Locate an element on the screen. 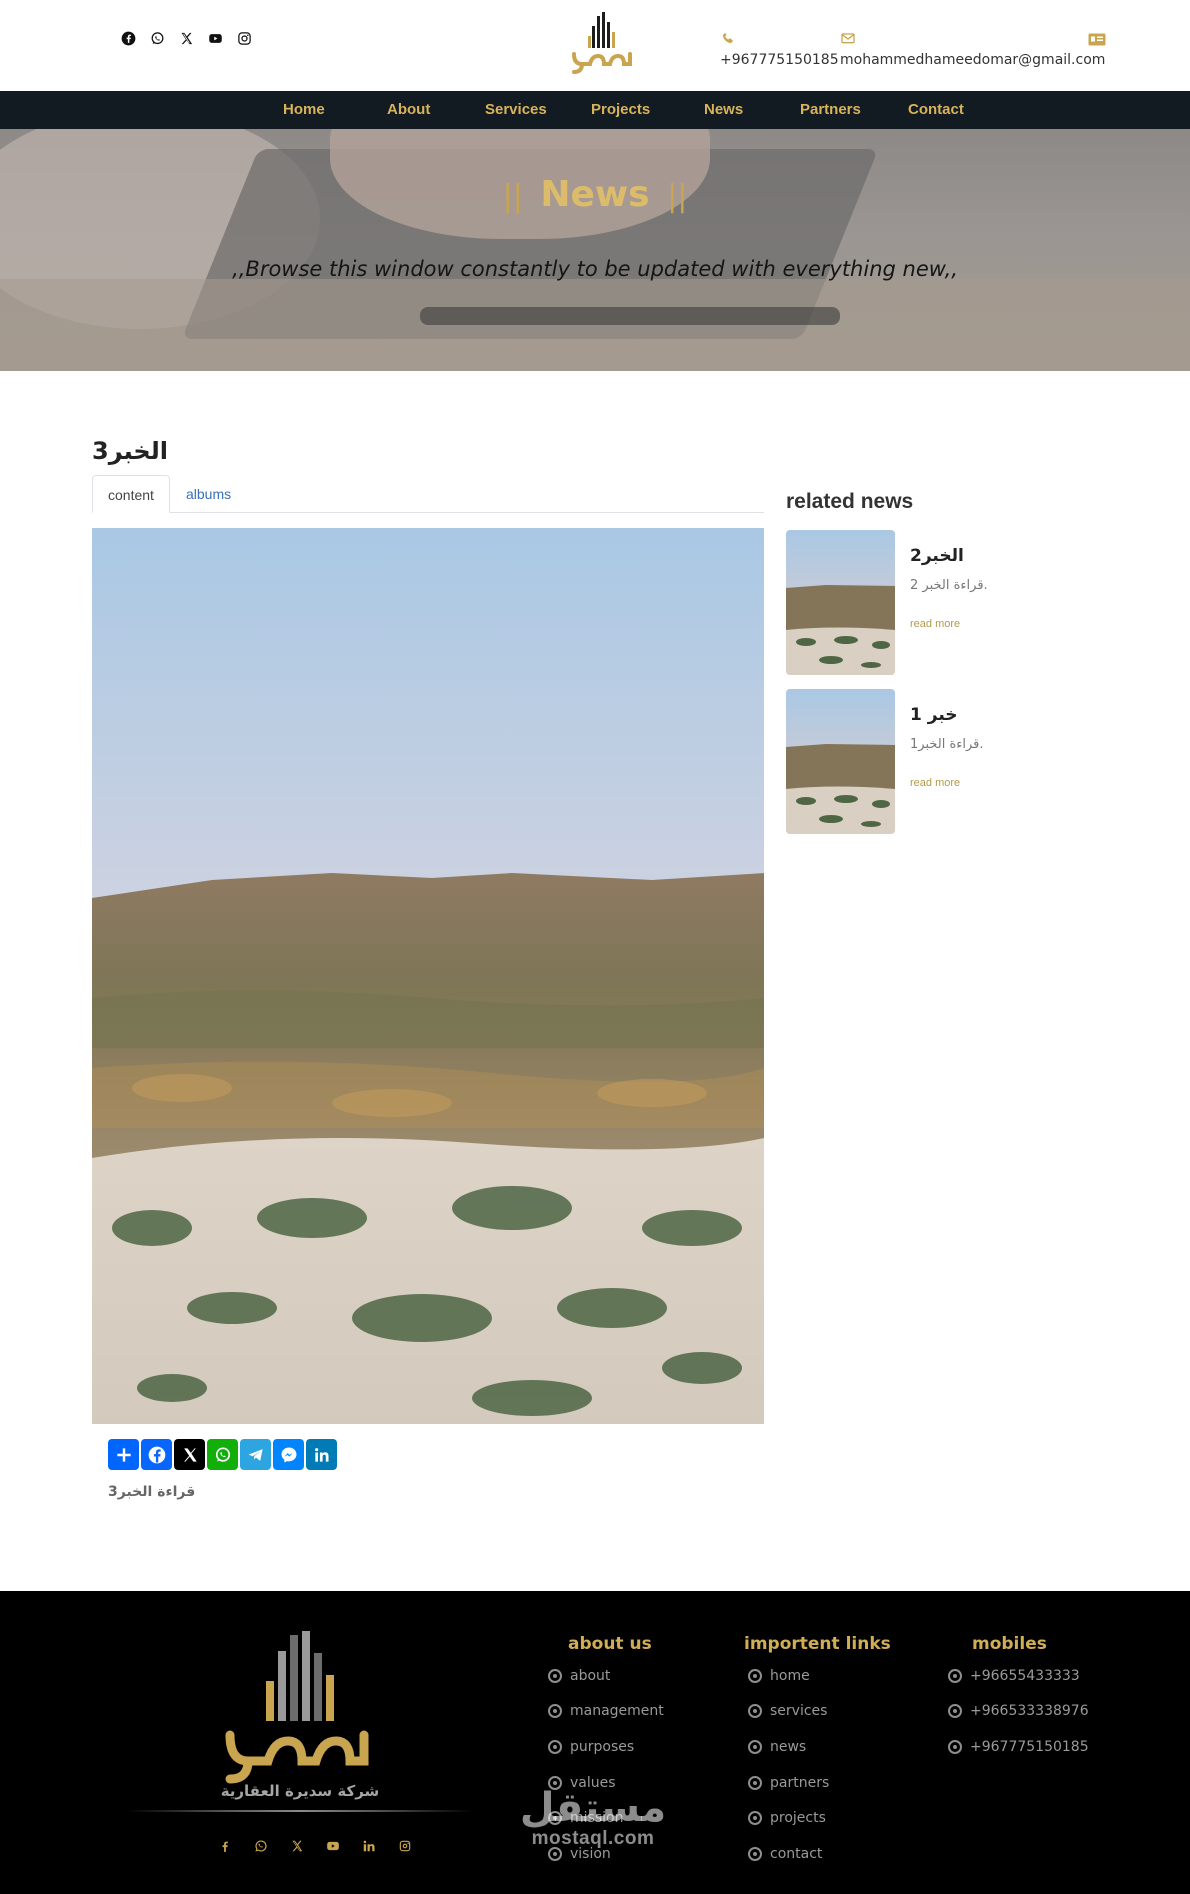  tab-content: content is located at coordinates (131, 494).